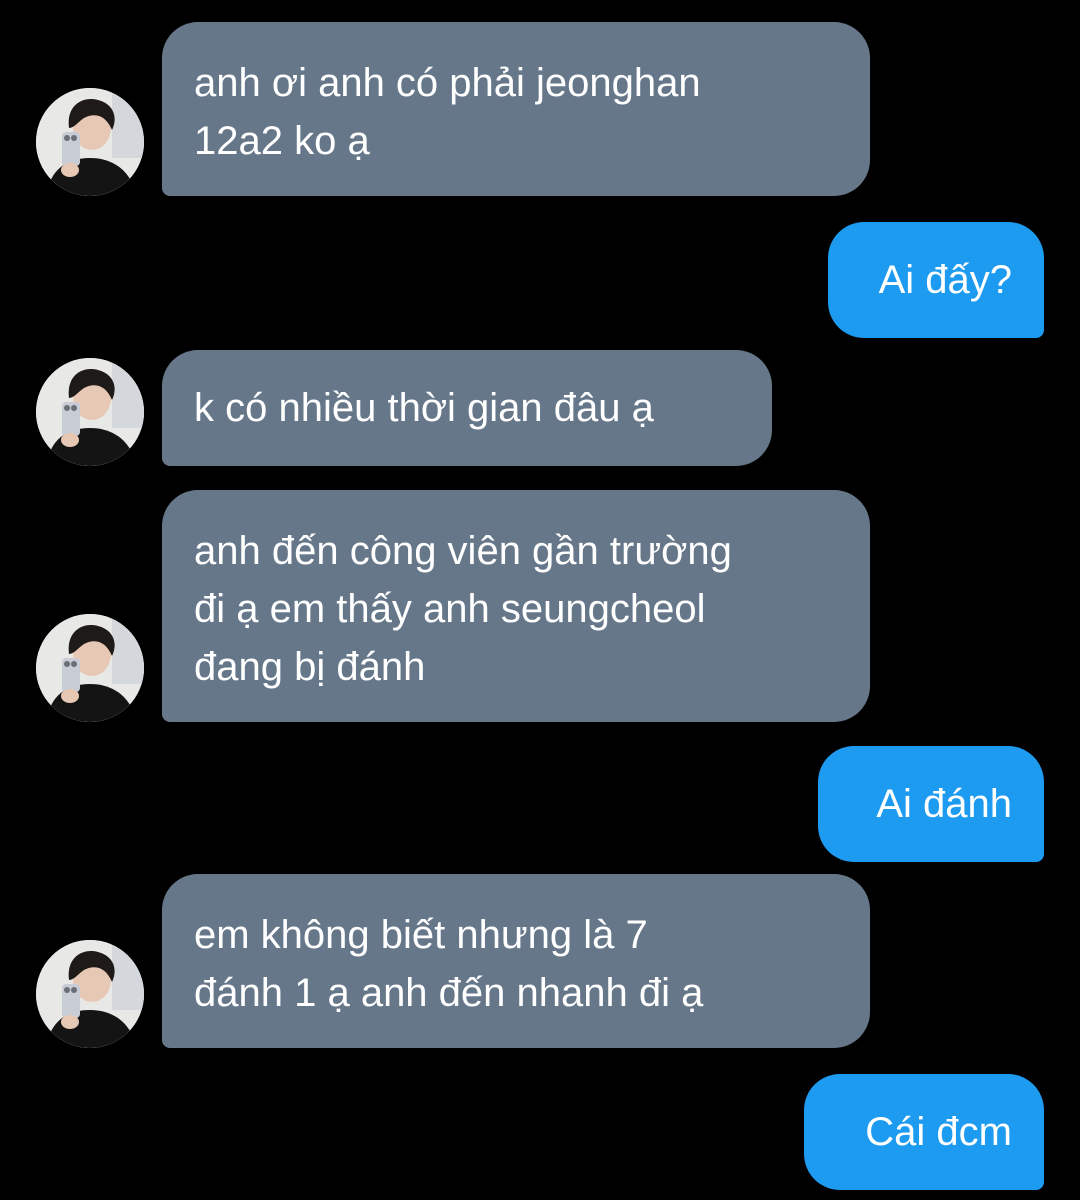  What do you see at coordinates (924, 1132) in the screenshot?
I see `message-bubble-sent: Cái đcm` at bounding box center [924, 1132].